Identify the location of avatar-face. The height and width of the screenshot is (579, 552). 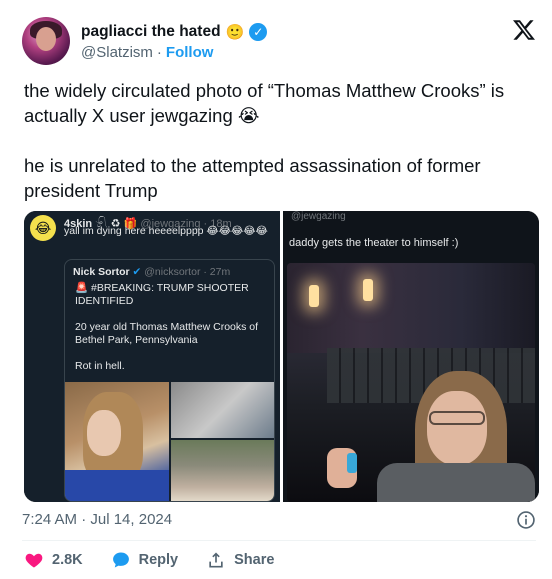
(46, 39).